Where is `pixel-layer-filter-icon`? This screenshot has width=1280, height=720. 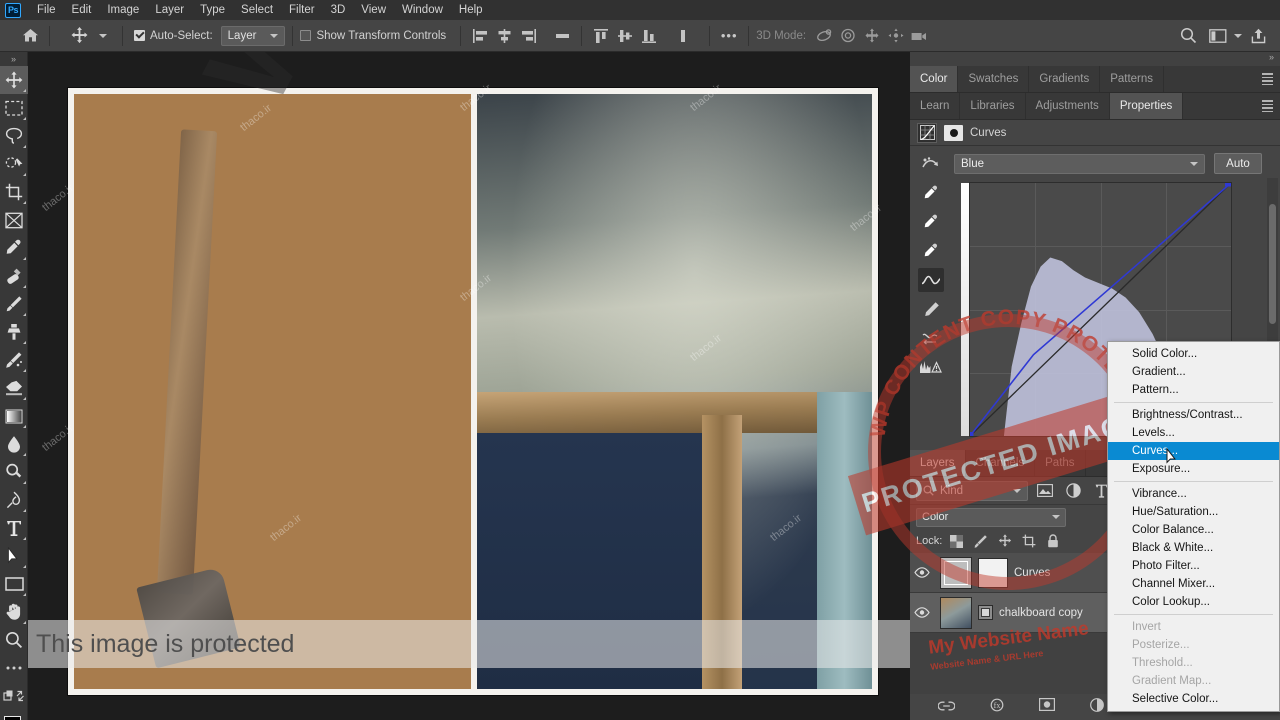 pixel-layer-filter-icon is located at coordinates (1045, 491).